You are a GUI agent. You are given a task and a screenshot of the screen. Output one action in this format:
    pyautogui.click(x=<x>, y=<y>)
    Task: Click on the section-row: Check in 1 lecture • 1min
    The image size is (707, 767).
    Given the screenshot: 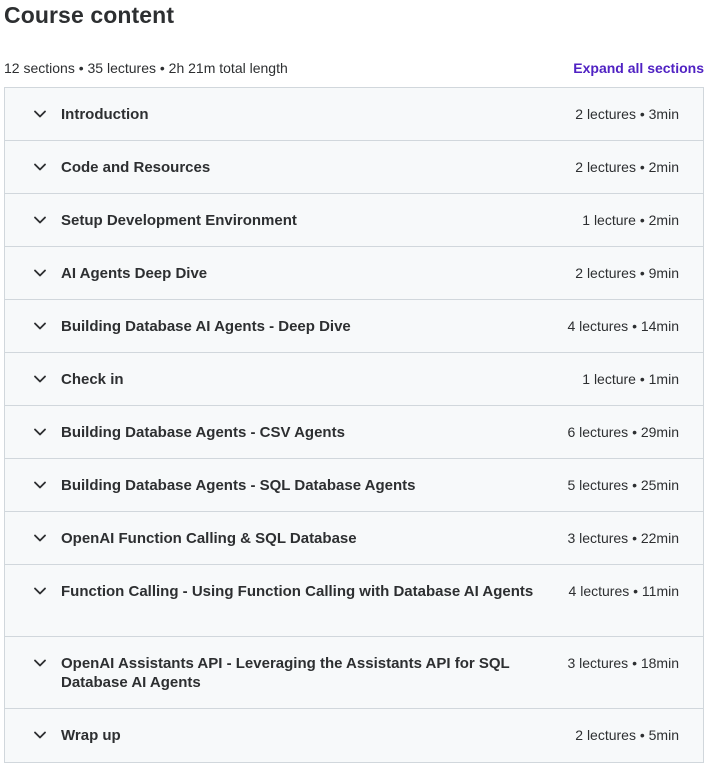 What is the action you would take?
    pyautogui.click(x=354, y=379)
    